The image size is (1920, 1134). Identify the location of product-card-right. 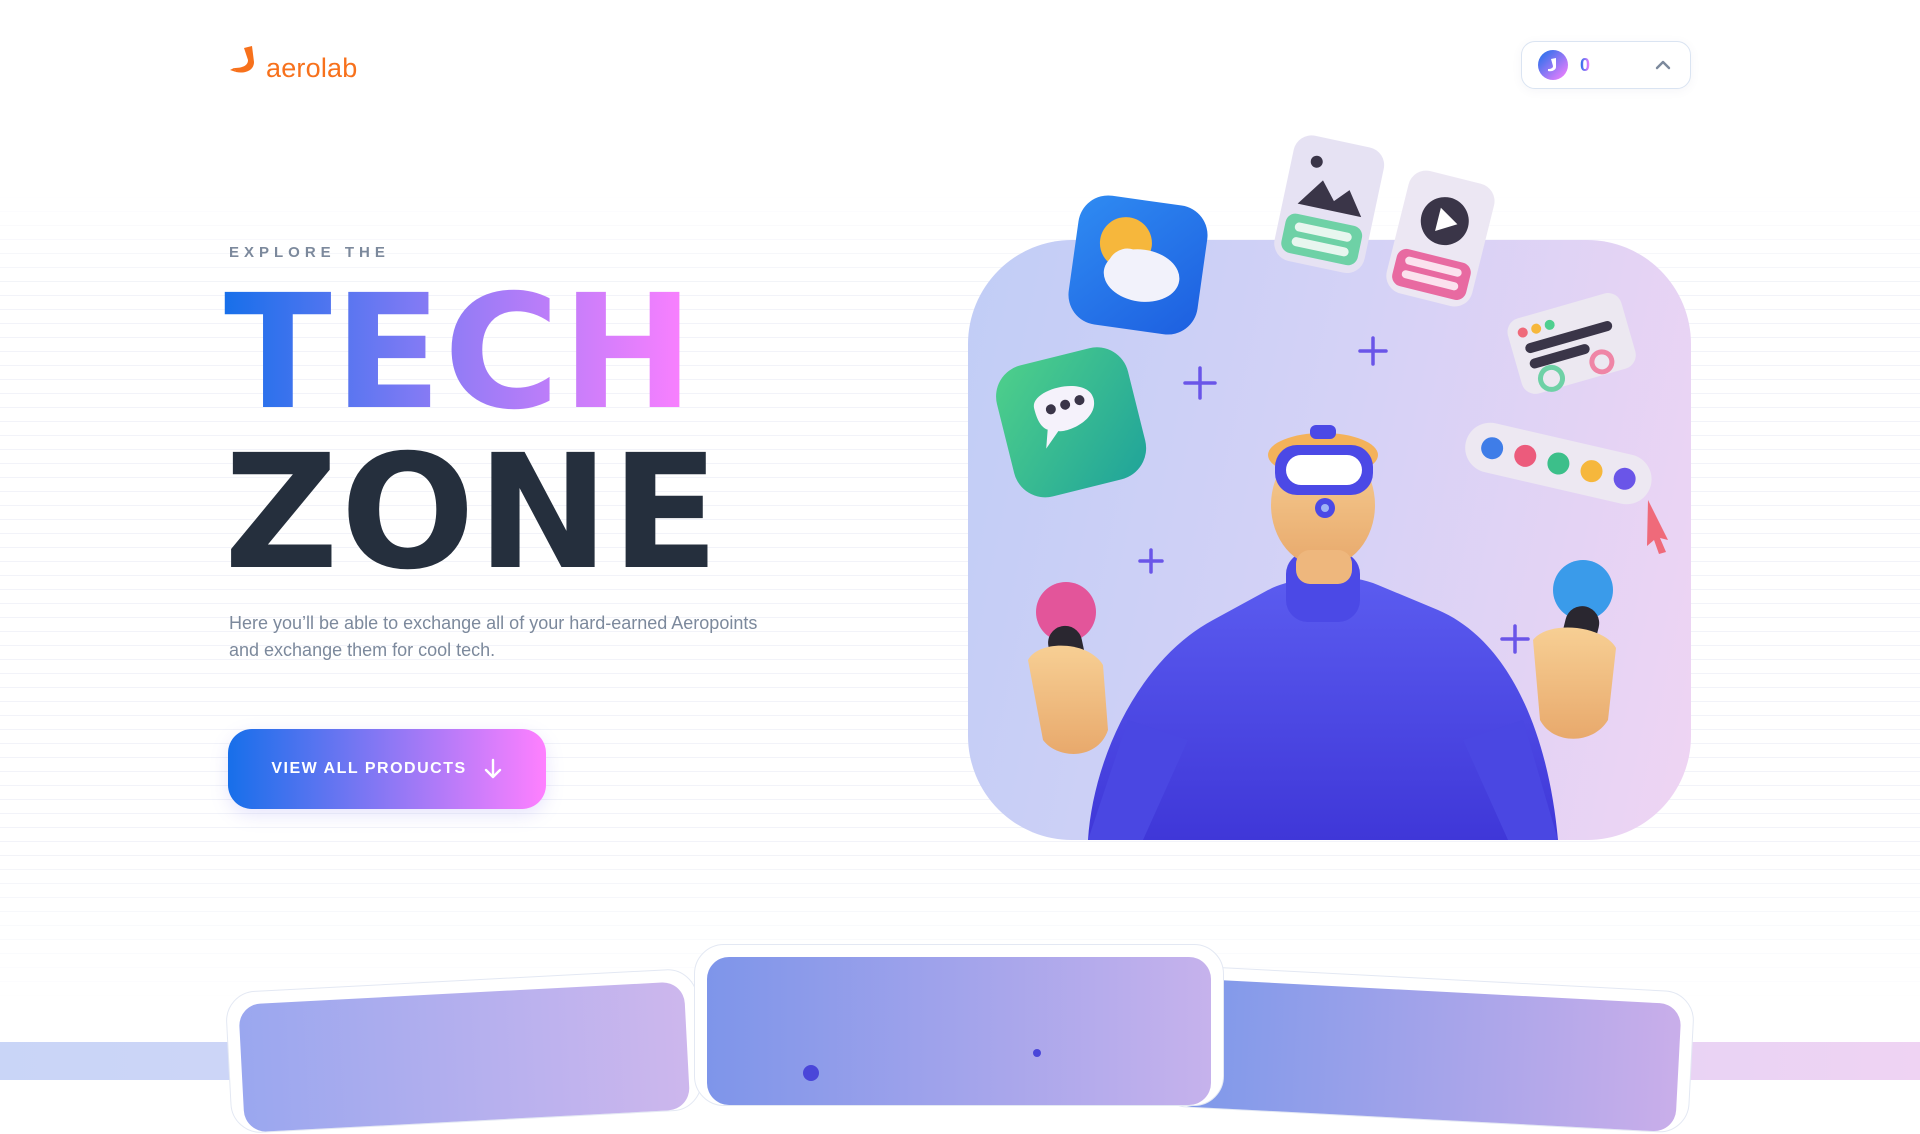
(1426, 1049).